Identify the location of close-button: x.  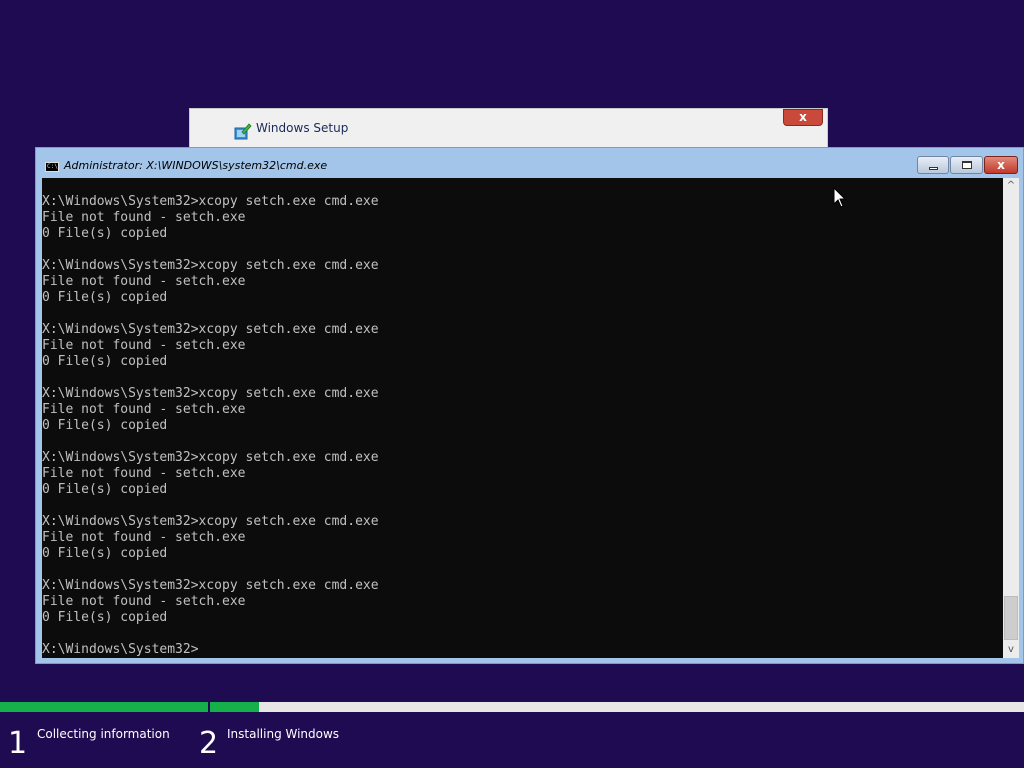
(1001, 165).